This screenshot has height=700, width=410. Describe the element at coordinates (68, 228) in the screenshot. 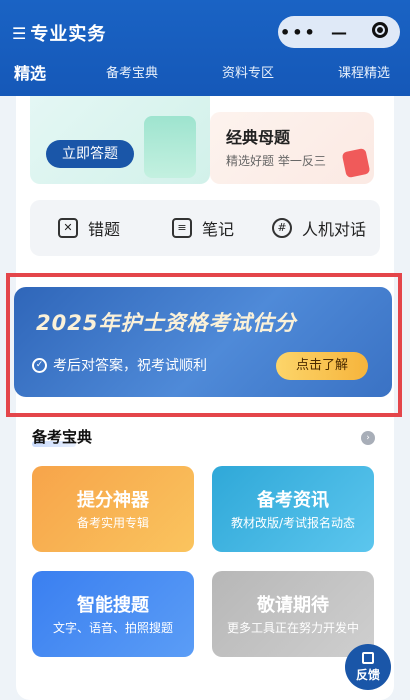

I see `wrong-questions-icon: ✕` at that location.